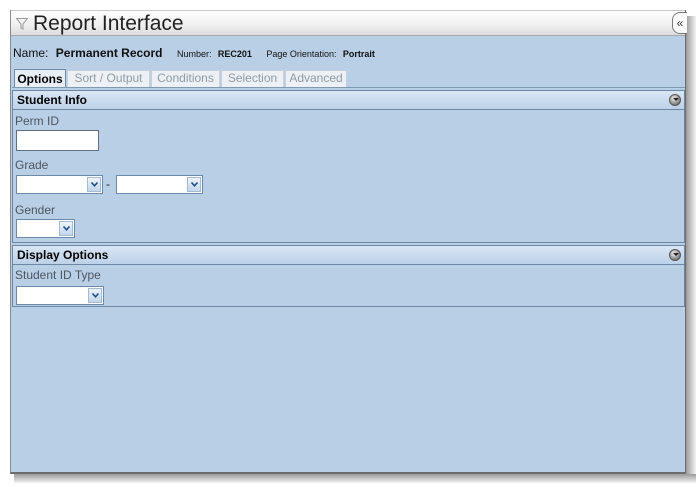 The image size is (700, 487). What do you see at coordinates (348, 100) in the screenshot?
I see `student-info-header: Student Info` at bounding box center [348, 100].